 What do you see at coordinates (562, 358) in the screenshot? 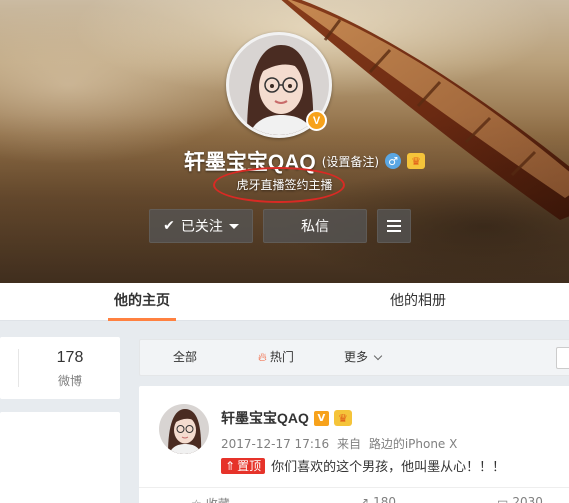
I see `feed-search-input` at bounding box center [562, 358].